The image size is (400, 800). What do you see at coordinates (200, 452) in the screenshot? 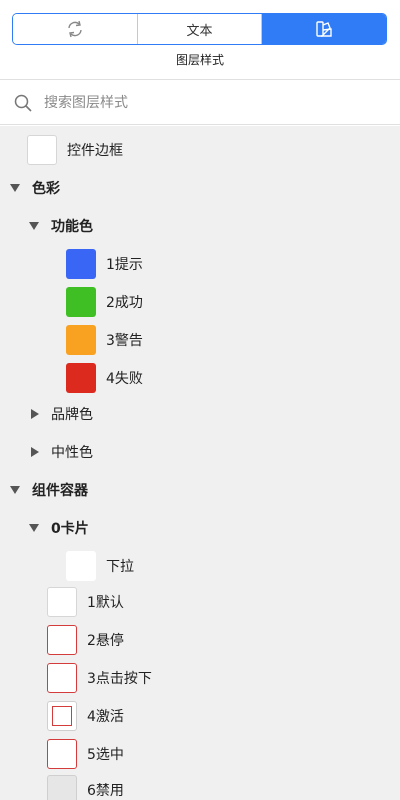
I see `tree-group-neutral-color: 中性色` at bounding box center [200, 452].